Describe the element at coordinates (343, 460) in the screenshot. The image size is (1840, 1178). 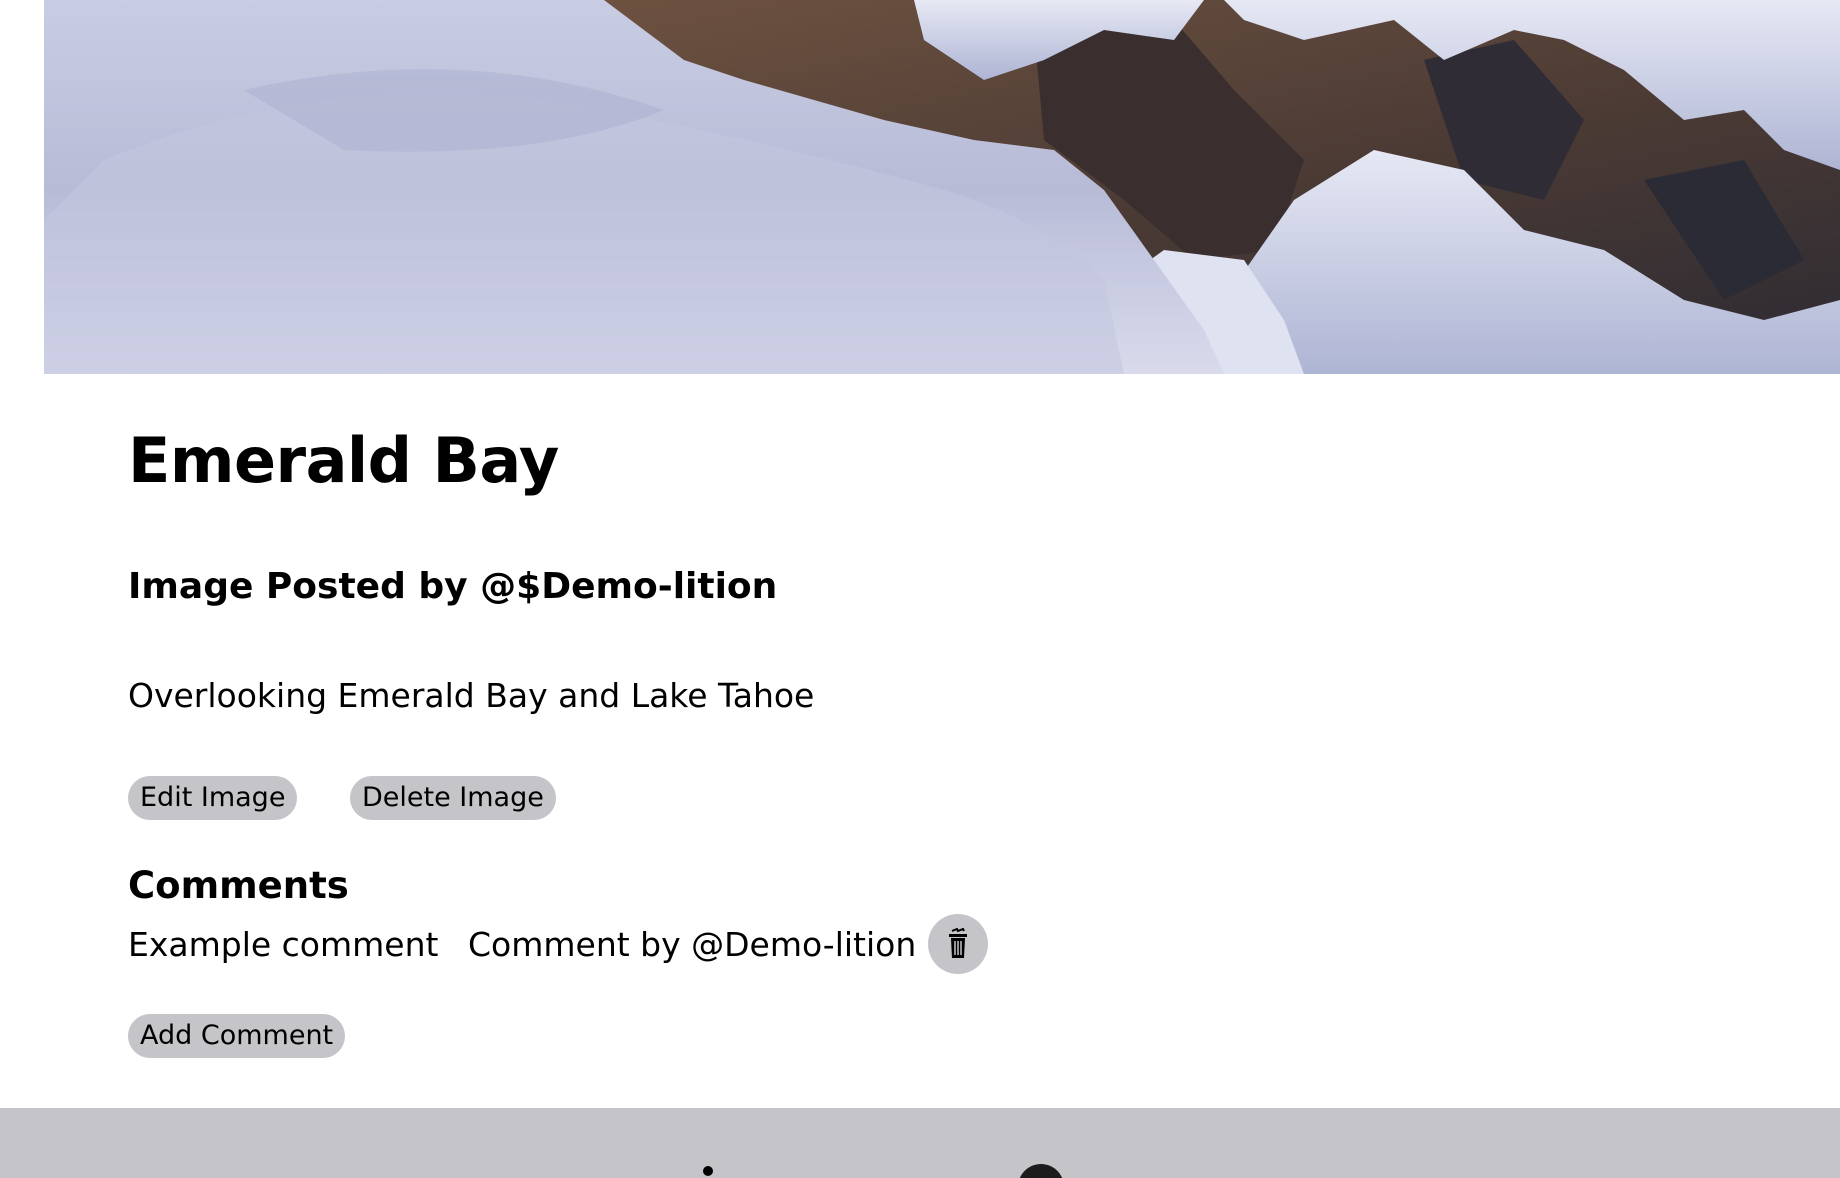
I see `page-title: Emerald Bay` at that location.